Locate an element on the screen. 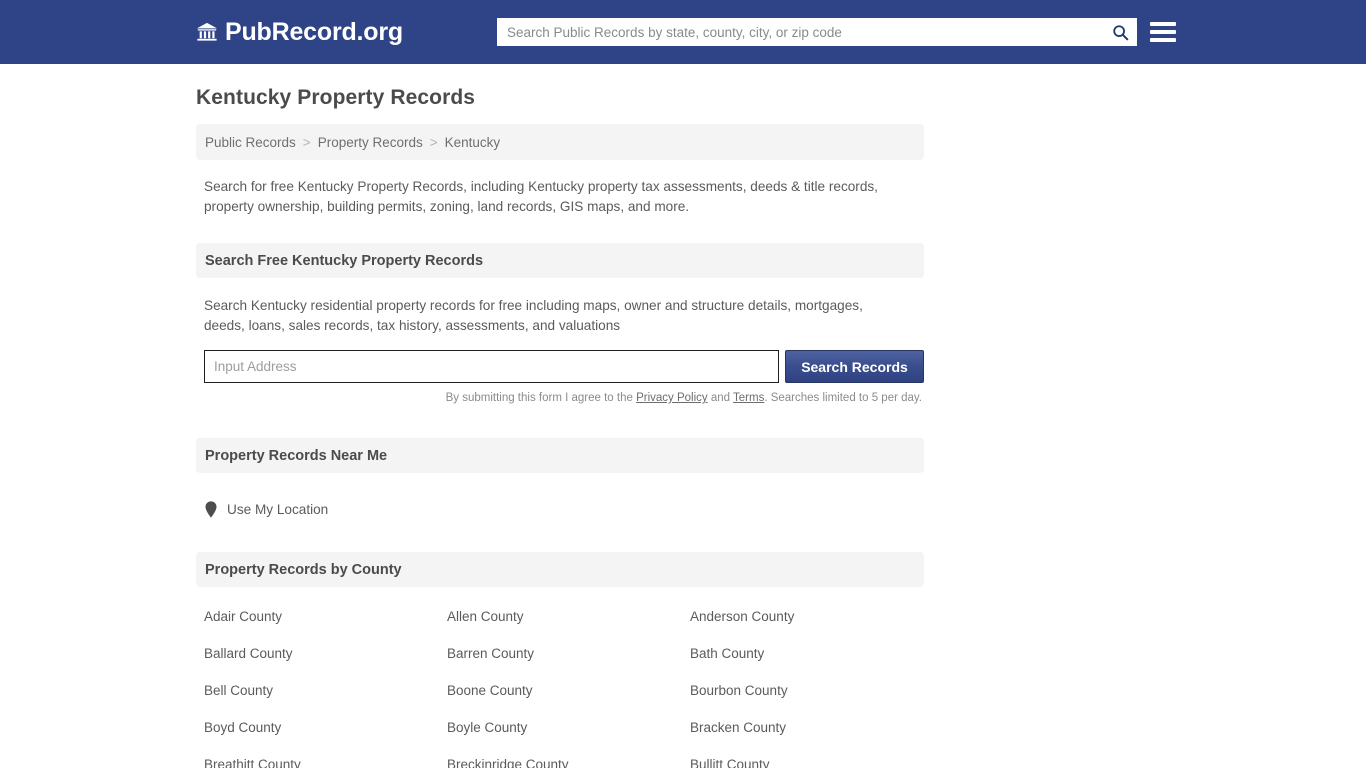 This screenshot has width=1366, height=768. county-link: Allen County is located at coordinates (485, 616).